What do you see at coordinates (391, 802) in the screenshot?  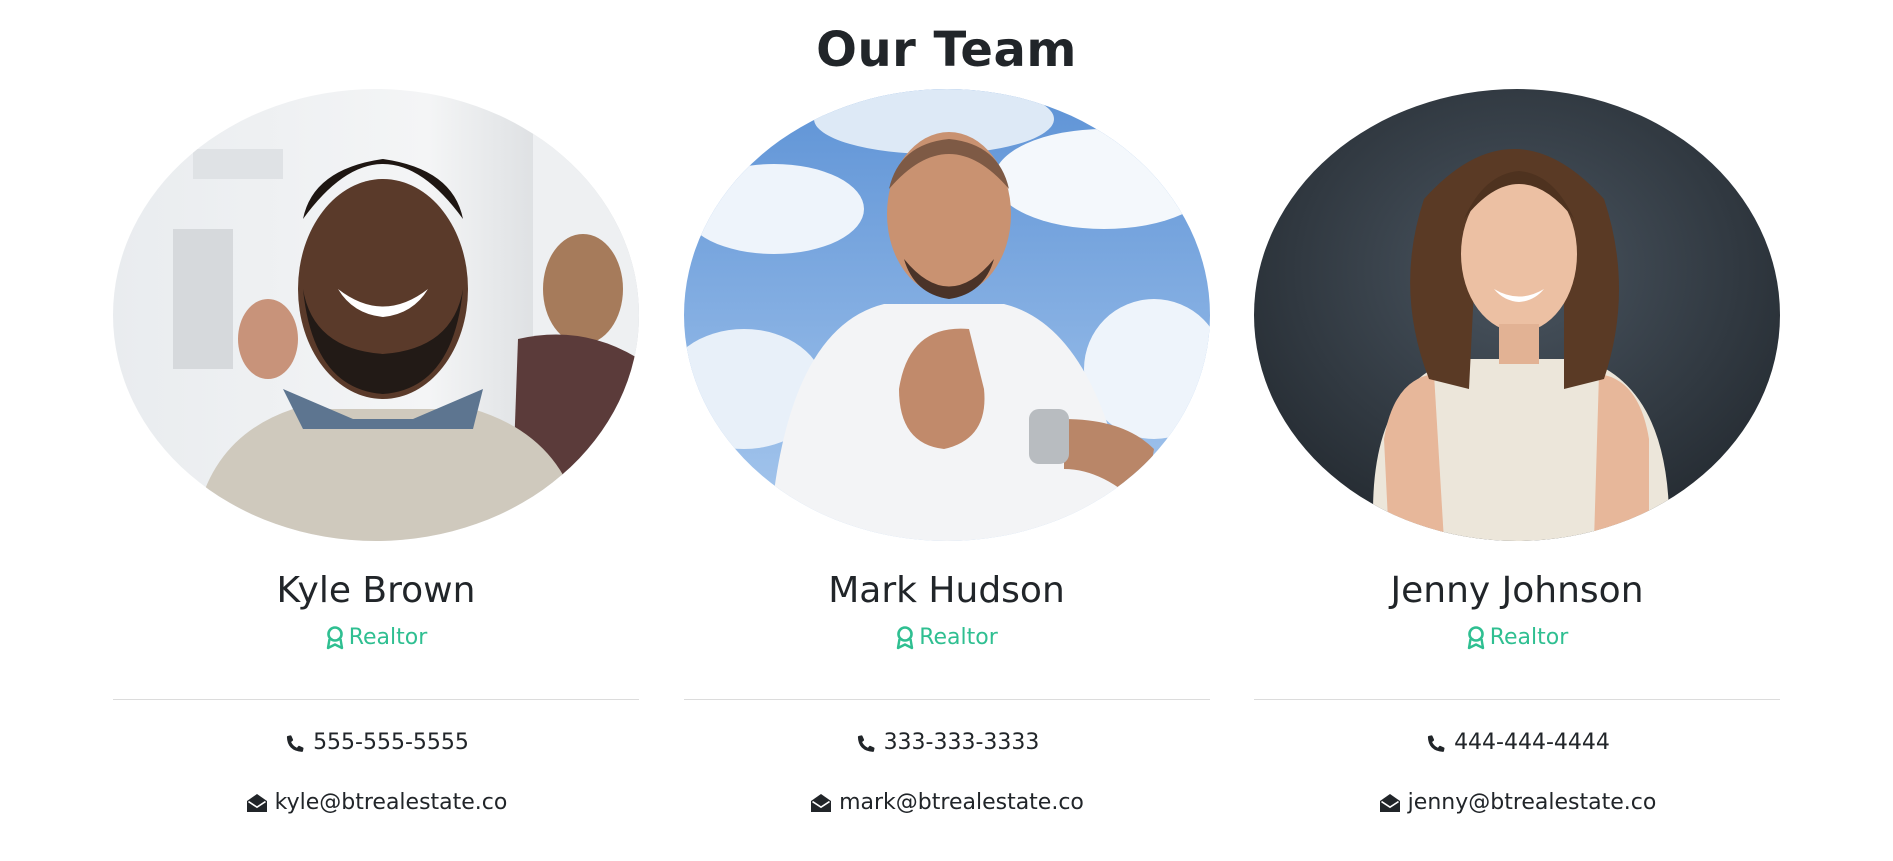 I see `member-email-text: kyle@btrealestate.co` at bounding box center [391, 802].